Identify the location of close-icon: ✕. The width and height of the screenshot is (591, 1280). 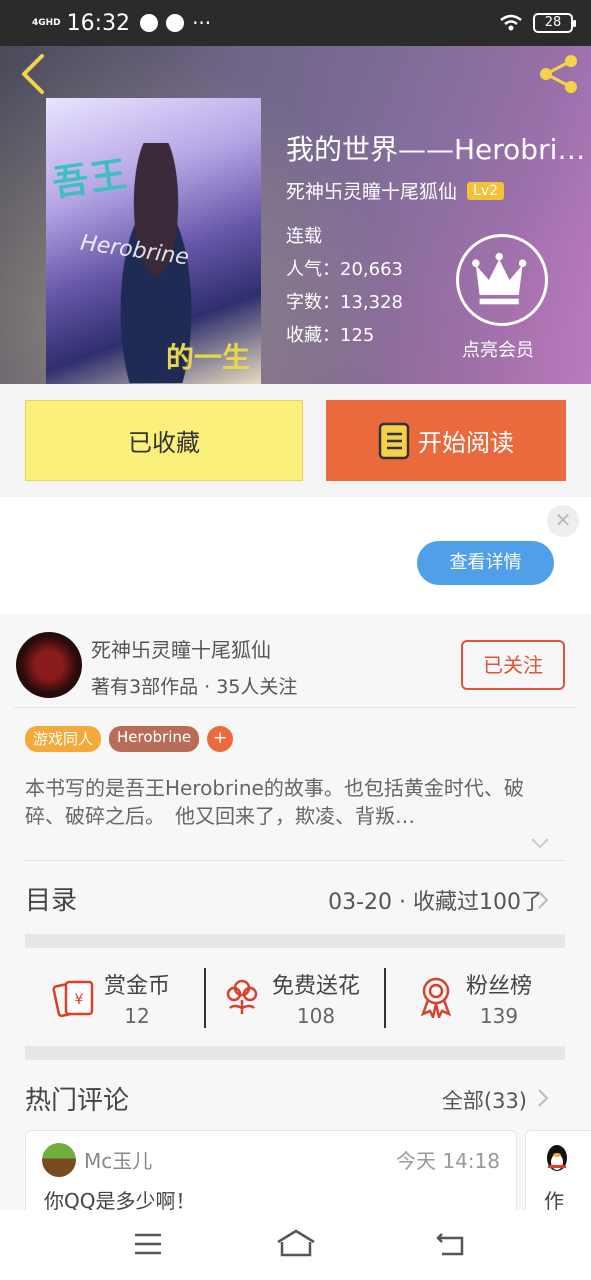
(563, 521).